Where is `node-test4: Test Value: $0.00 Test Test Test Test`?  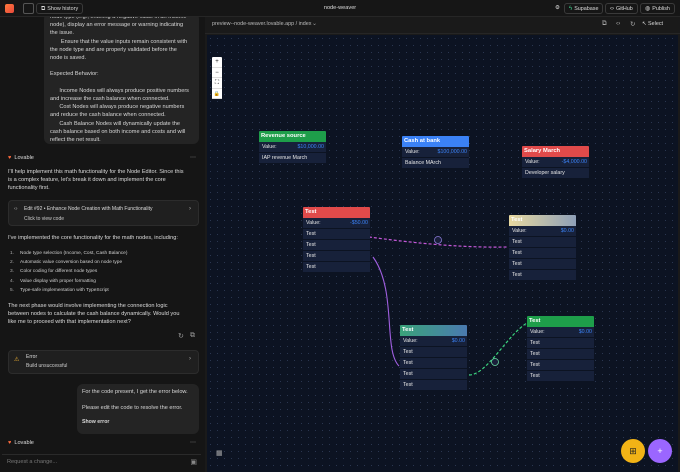 node-test4: Test Value: $0.00 Test Test Test Test is located at coordinates (560, 349).